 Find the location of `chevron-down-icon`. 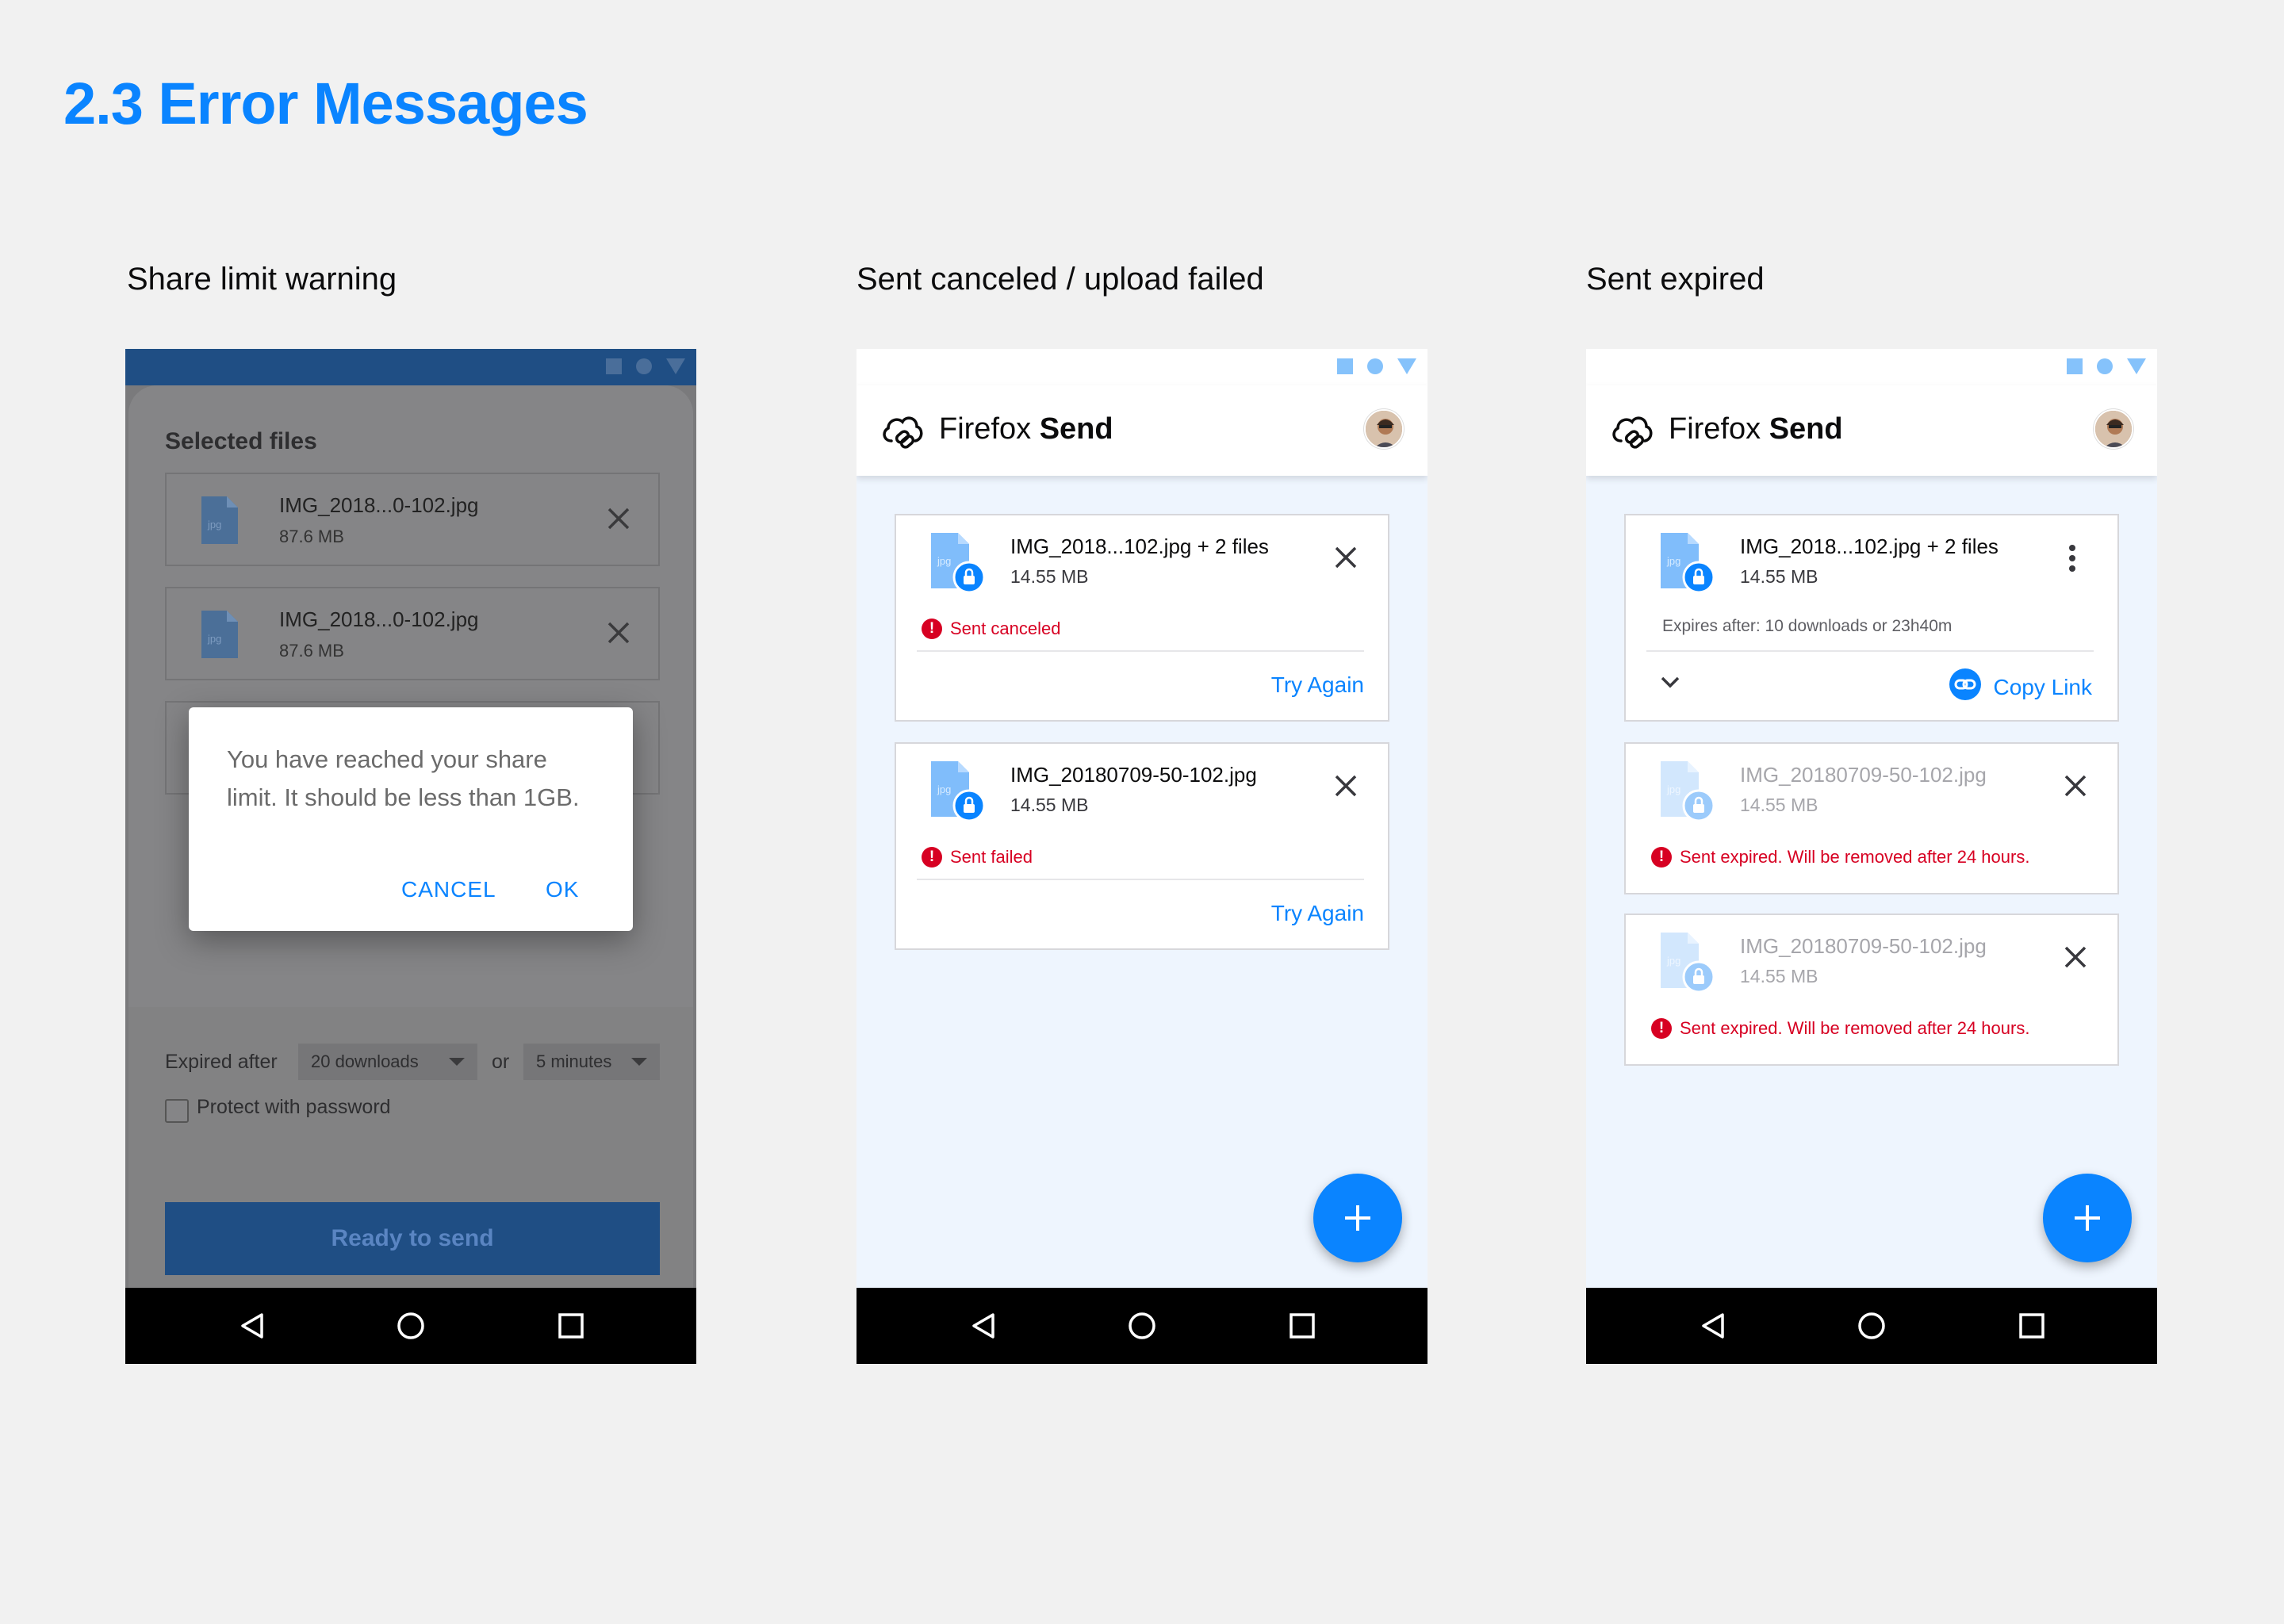

chevron-down-icon is located at coordinates (1670, 684).